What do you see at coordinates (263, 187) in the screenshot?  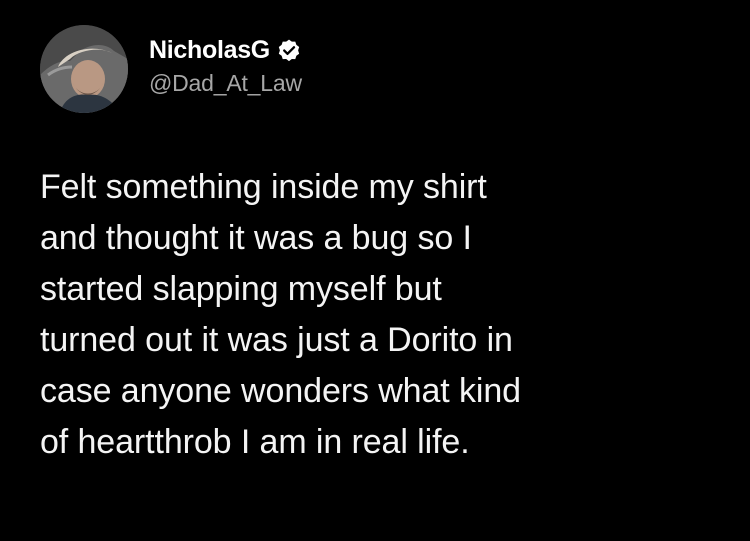 I see `tweet-text-line: Felt something inside my shirt` at bounding box center [263, 187].